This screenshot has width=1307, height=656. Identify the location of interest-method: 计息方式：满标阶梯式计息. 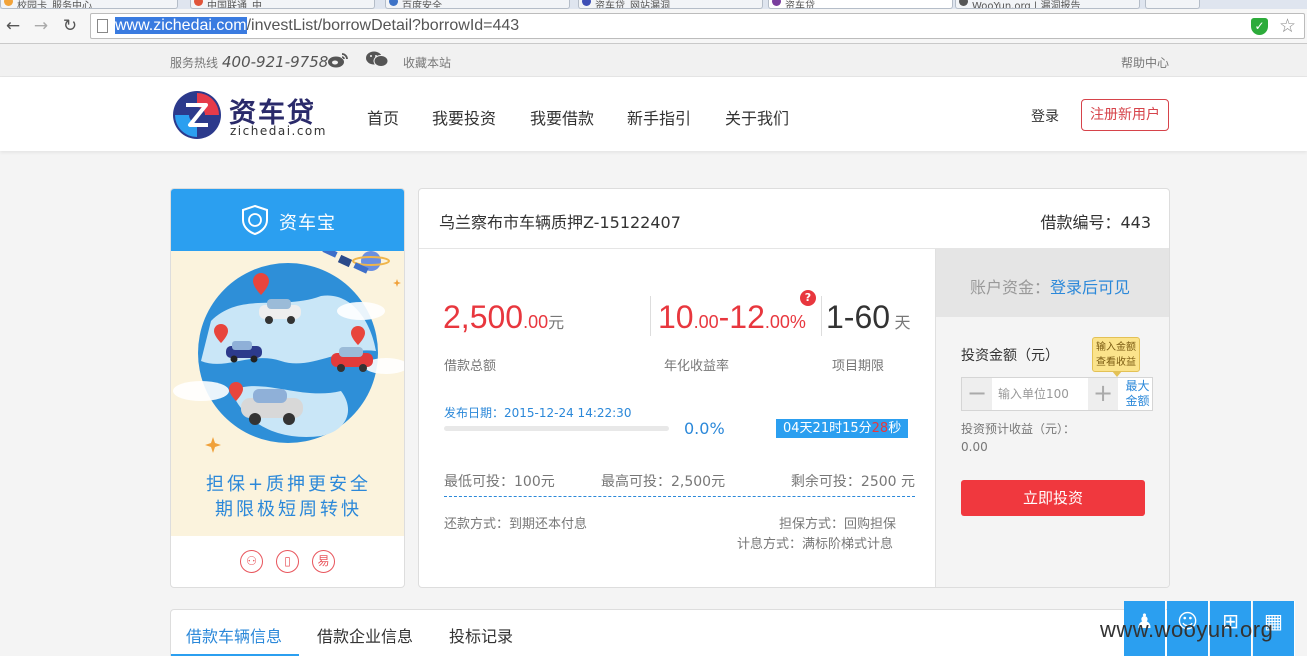
(815, 544).